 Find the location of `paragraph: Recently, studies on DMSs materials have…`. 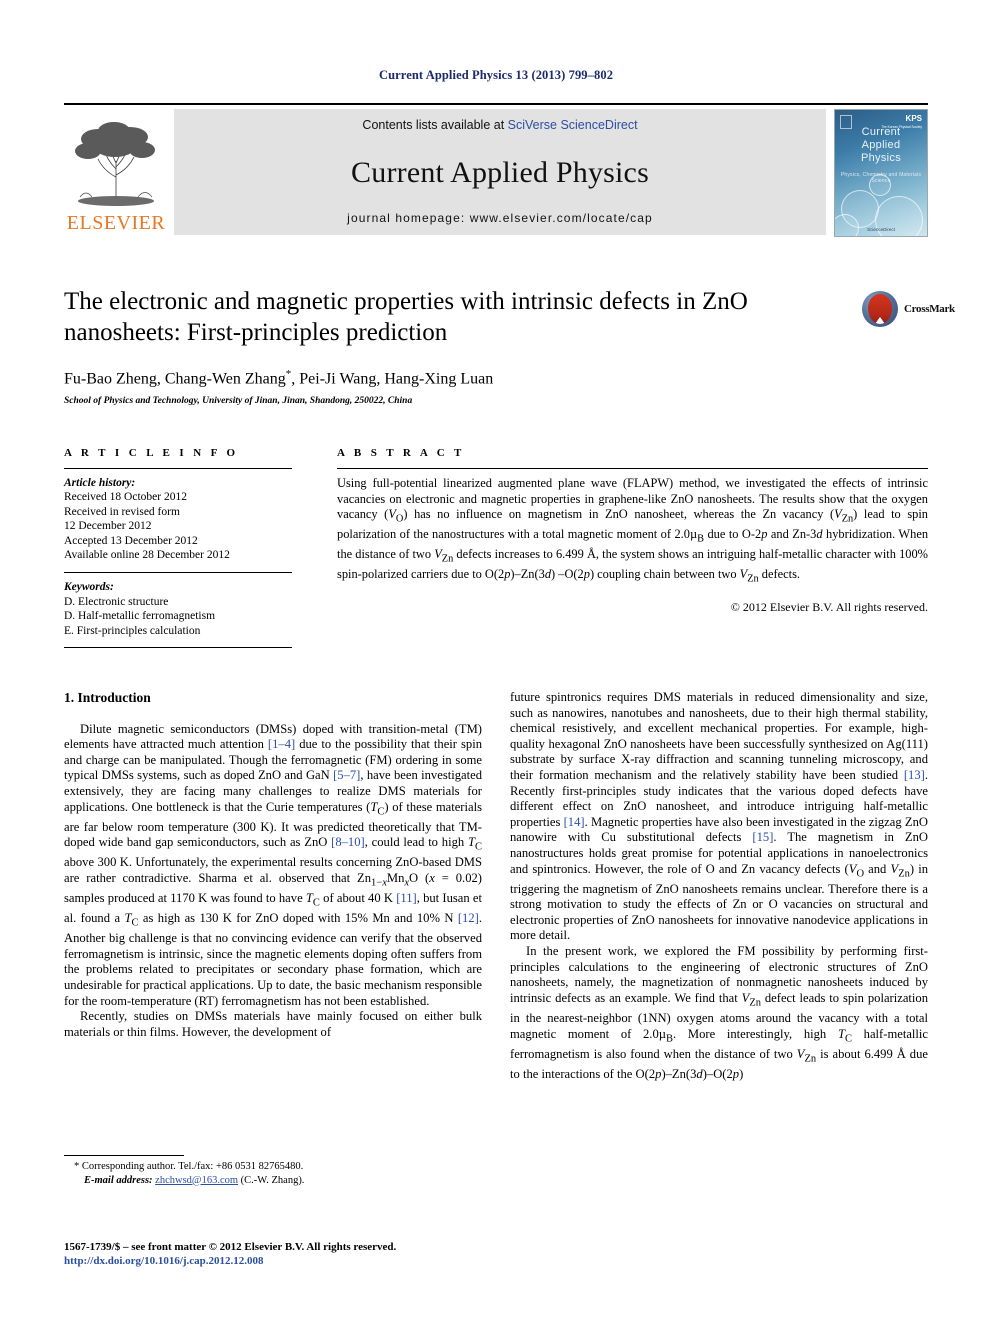

paragraph: Recently, studies on DMSs materials have… is located at coordinates (273, 1024).